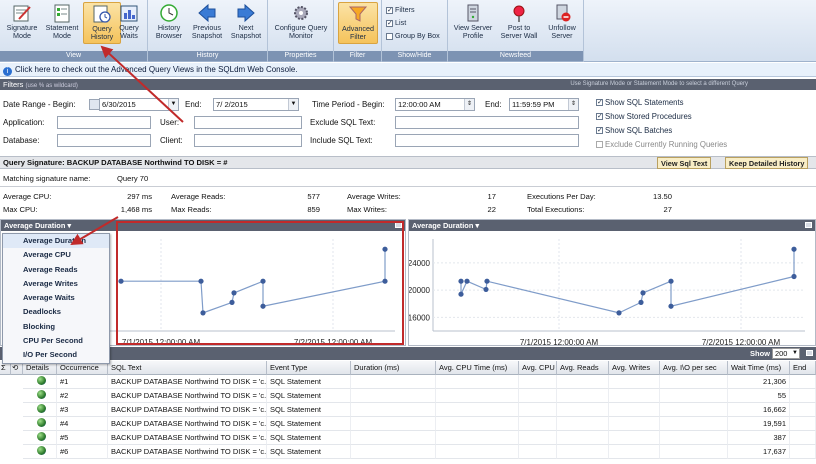 This screenshot has width=816, height=464. I want to click on column-header: Duration (ms), so click(393, 368).